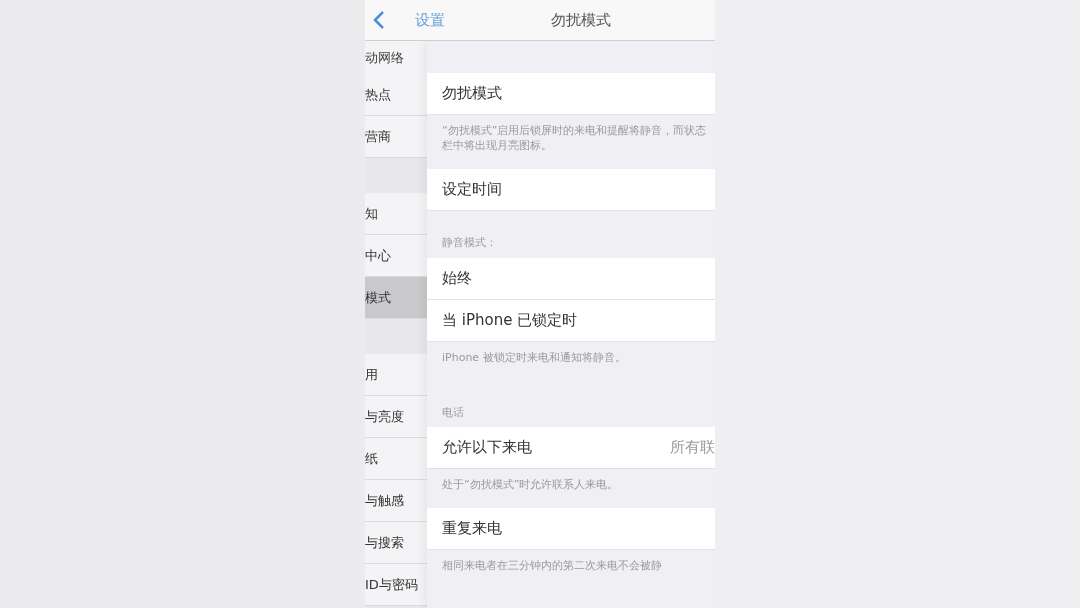  What do you see at coordinates (571, 278) in the screenshot?
I see `settings-row: 始终` at bounding box center [571, 278].